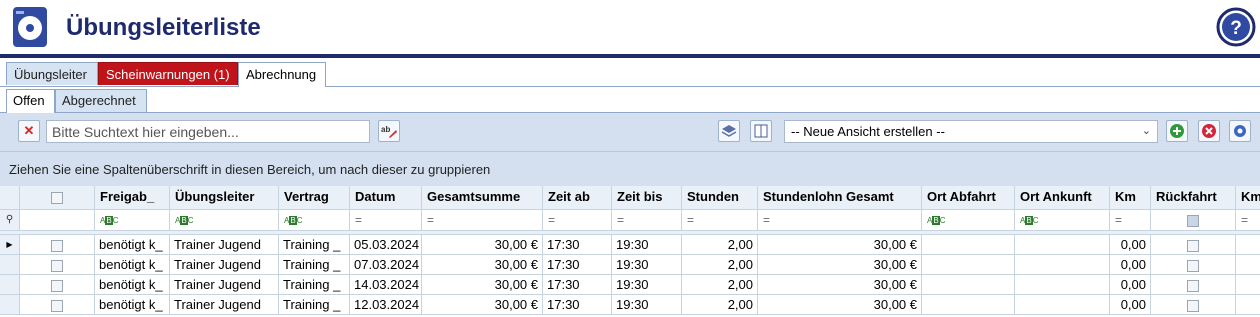 Image resolution: width=1260 pixels, height=317 pixels. I want to click on view-settings-button, so click(1240, 131).